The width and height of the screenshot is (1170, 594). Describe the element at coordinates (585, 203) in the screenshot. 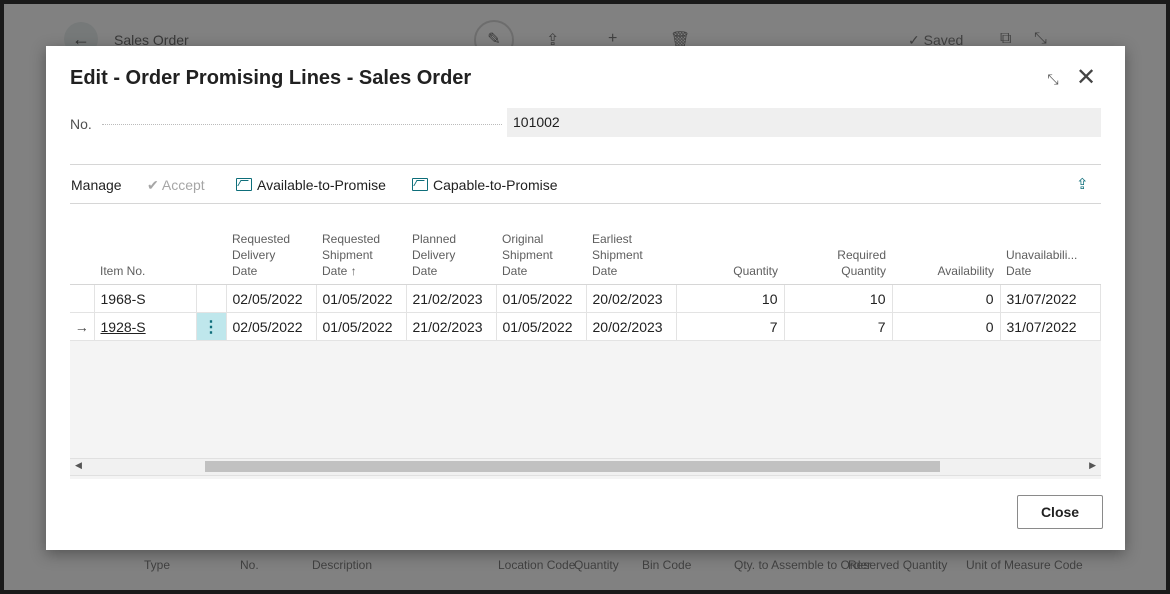

I see `divider` at that location.